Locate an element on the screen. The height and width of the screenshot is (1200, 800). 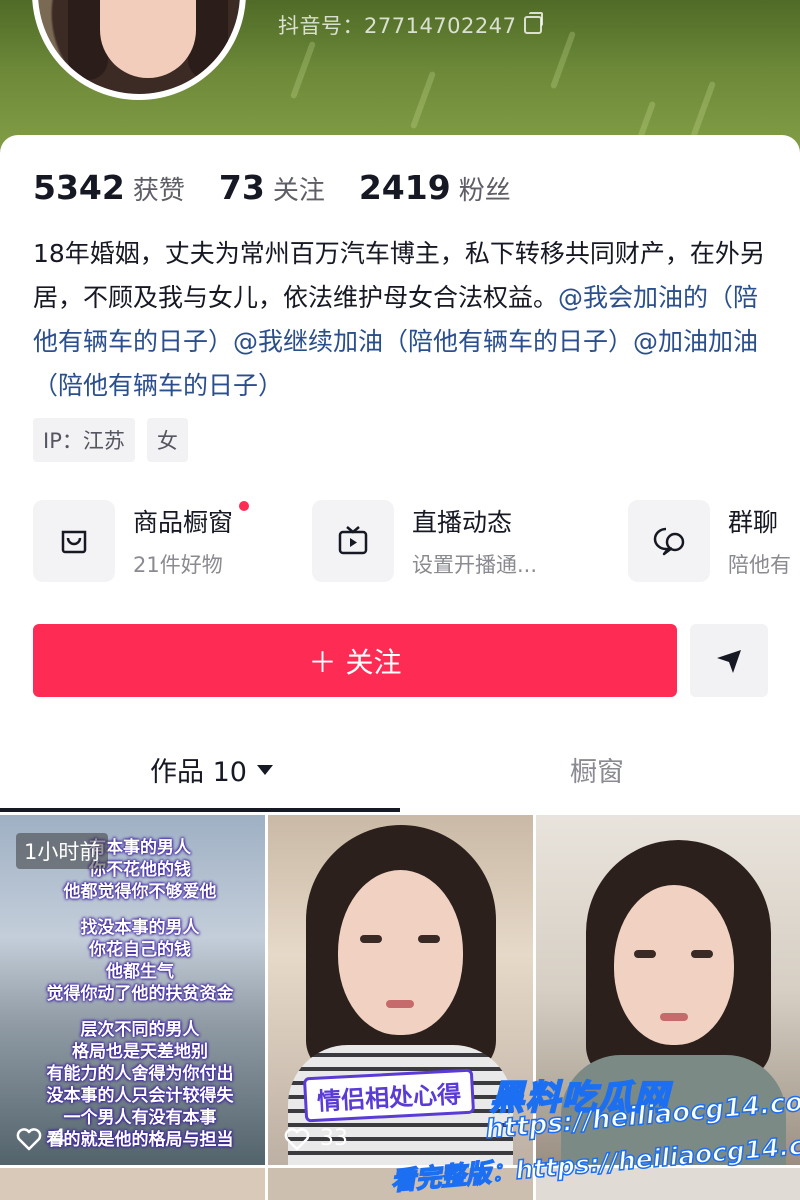
chevron-down-icon is located at coordinates (264, 769).